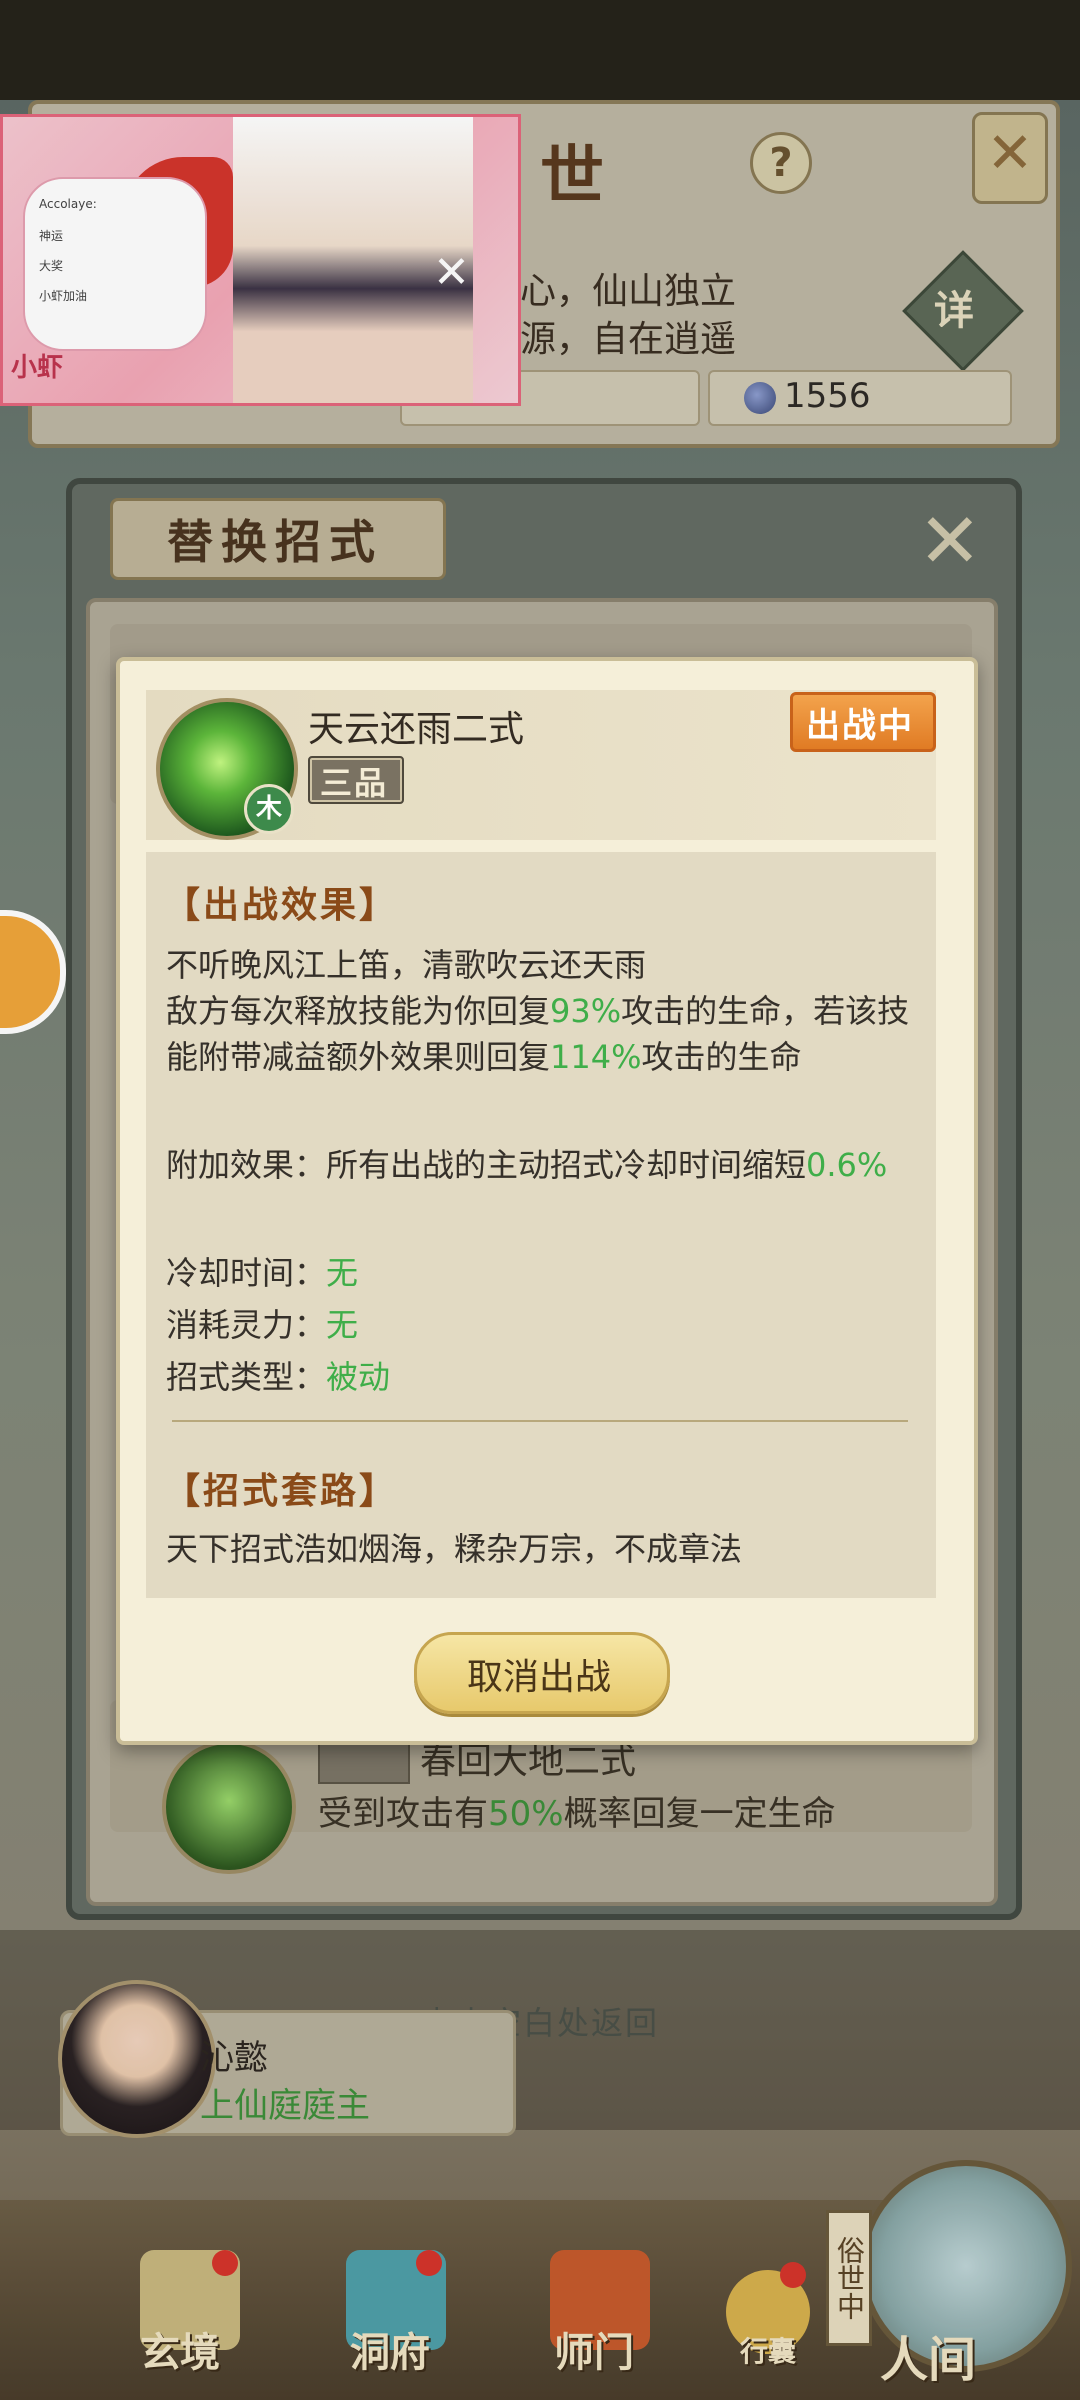  Describe the element at coordinates (860, 726) in the screenshot. I see `status-label: 出战中` at that location.